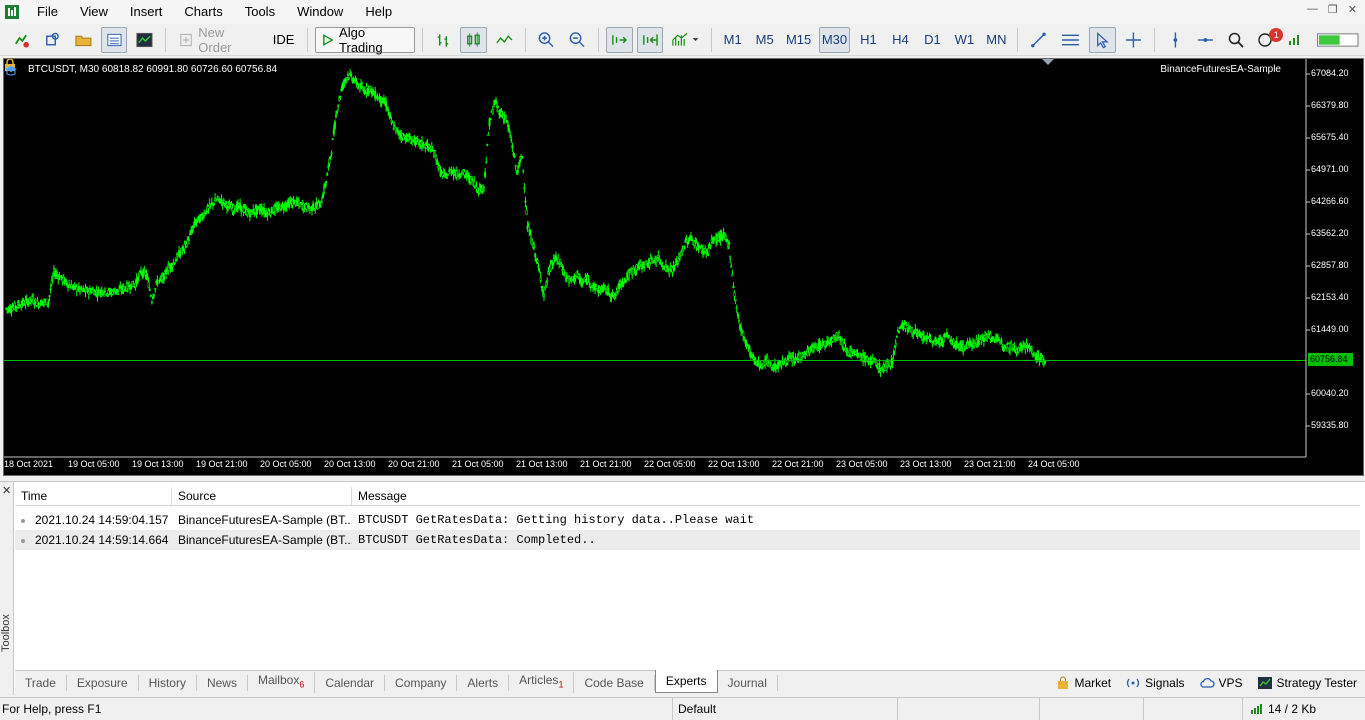  I want to click on timeframe-h4-button: H4, so click(900, 40).